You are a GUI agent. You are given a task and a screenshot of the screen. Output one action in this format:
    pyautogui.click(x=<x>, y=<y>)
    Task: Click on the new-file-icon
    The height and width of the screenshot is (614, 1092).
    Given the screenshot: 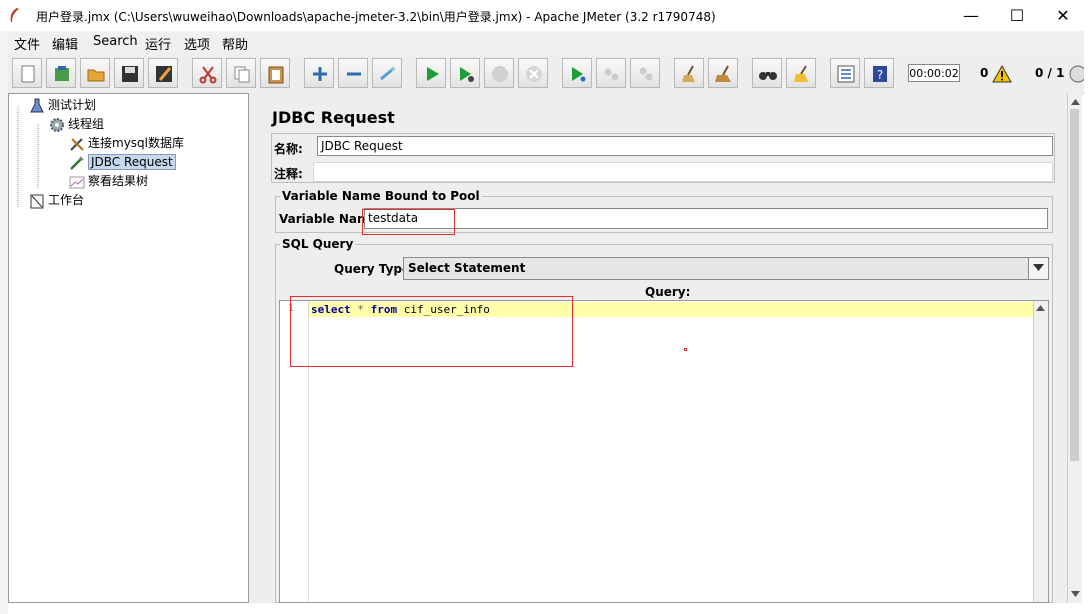 What is the action you would take?
    pyautogui.click(x=28, y=74)
    